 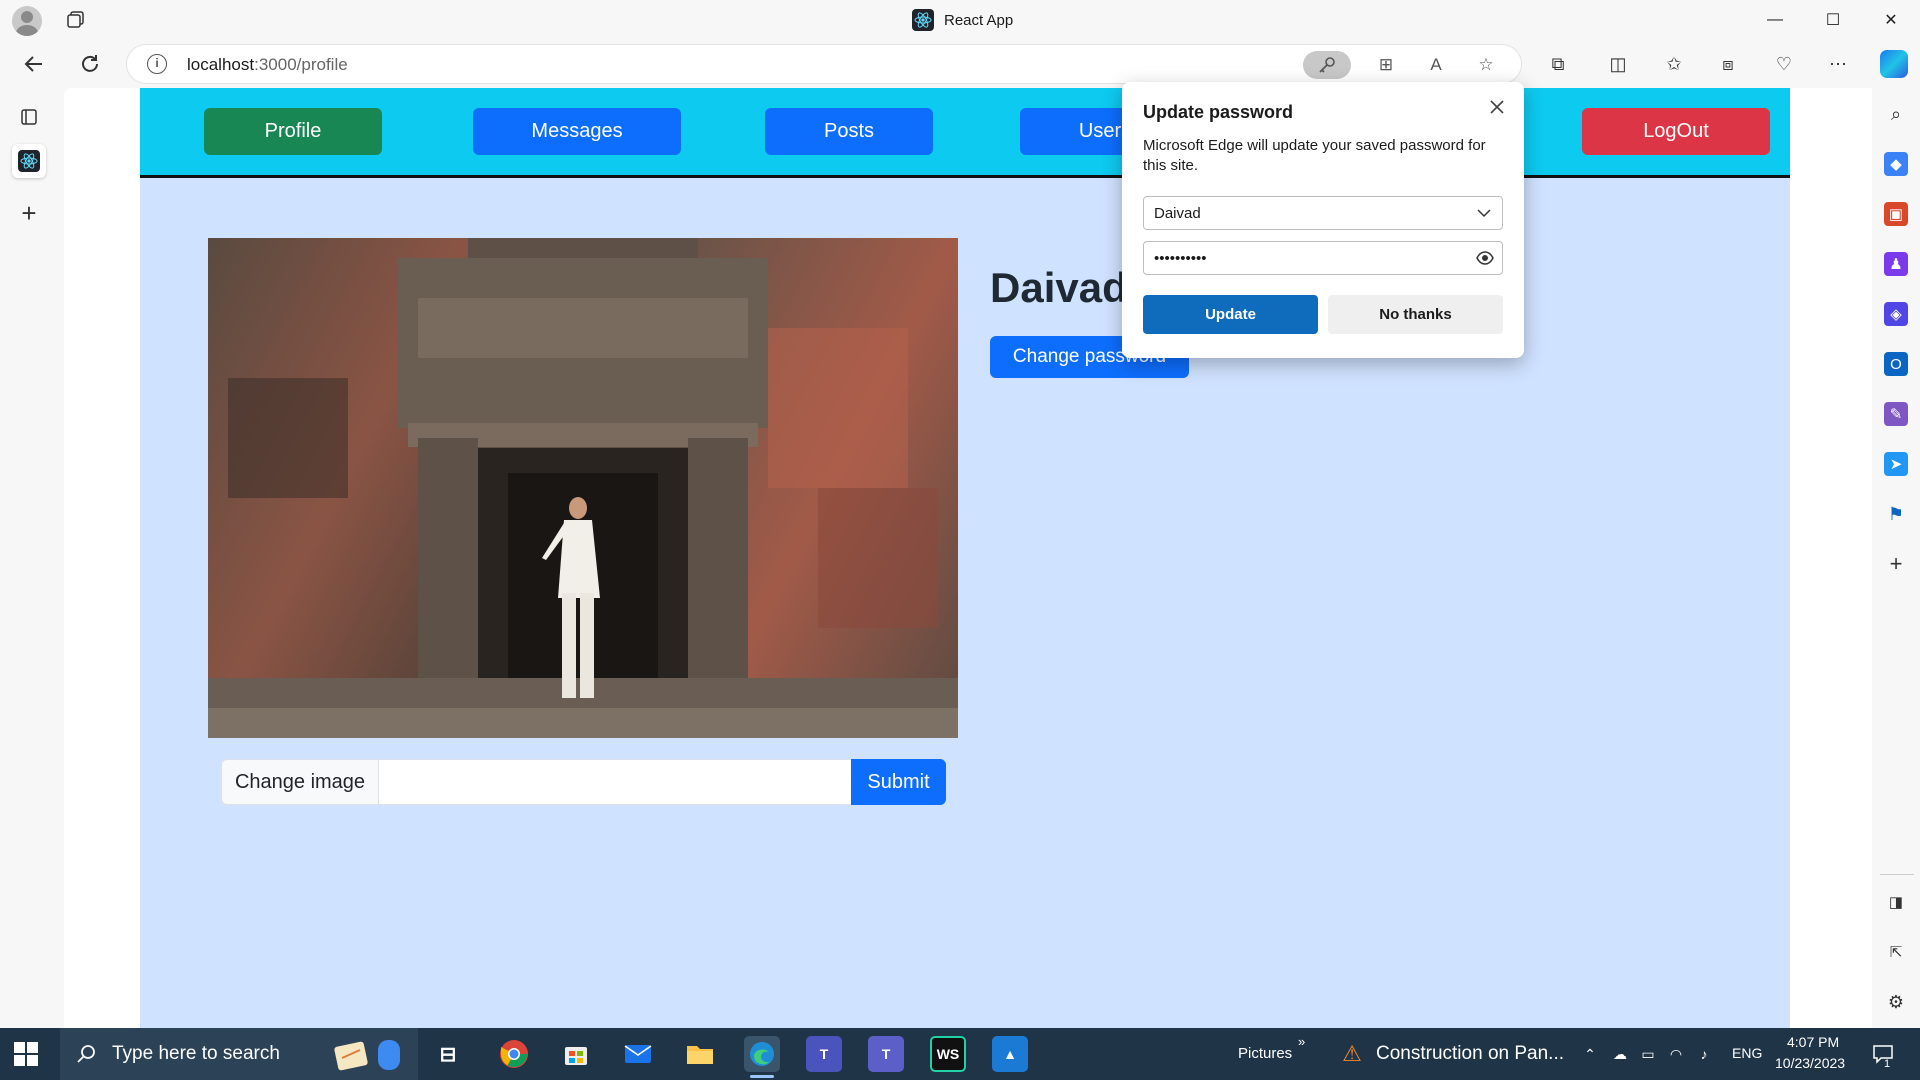 I want to click on shopping-icon: ◆, so click(x=1896, y=164).